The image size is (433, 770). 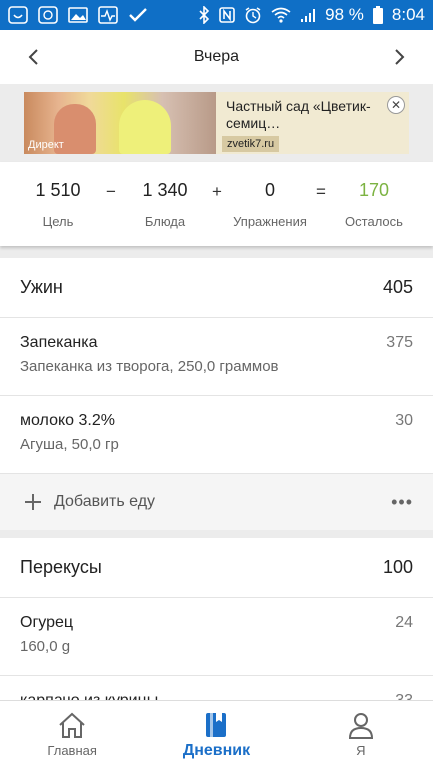 I want to click on food-label: Блюда, so click(x=165, y=221).